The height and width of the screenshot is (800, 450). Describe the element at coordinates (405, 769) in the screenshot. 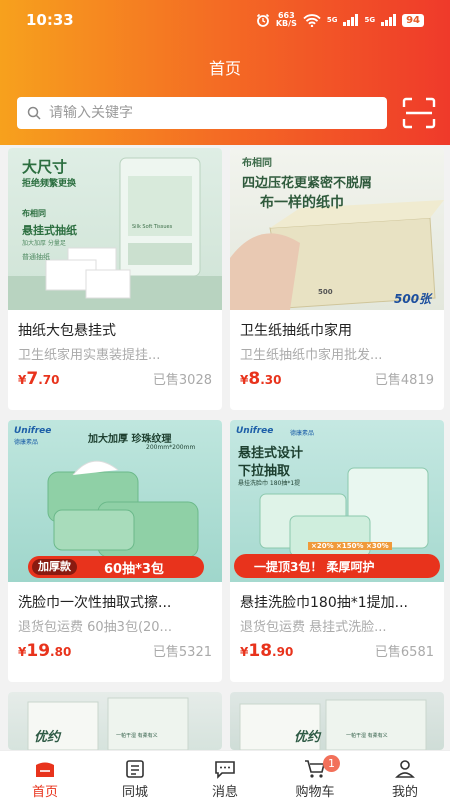

I see `user-icon` at that location.